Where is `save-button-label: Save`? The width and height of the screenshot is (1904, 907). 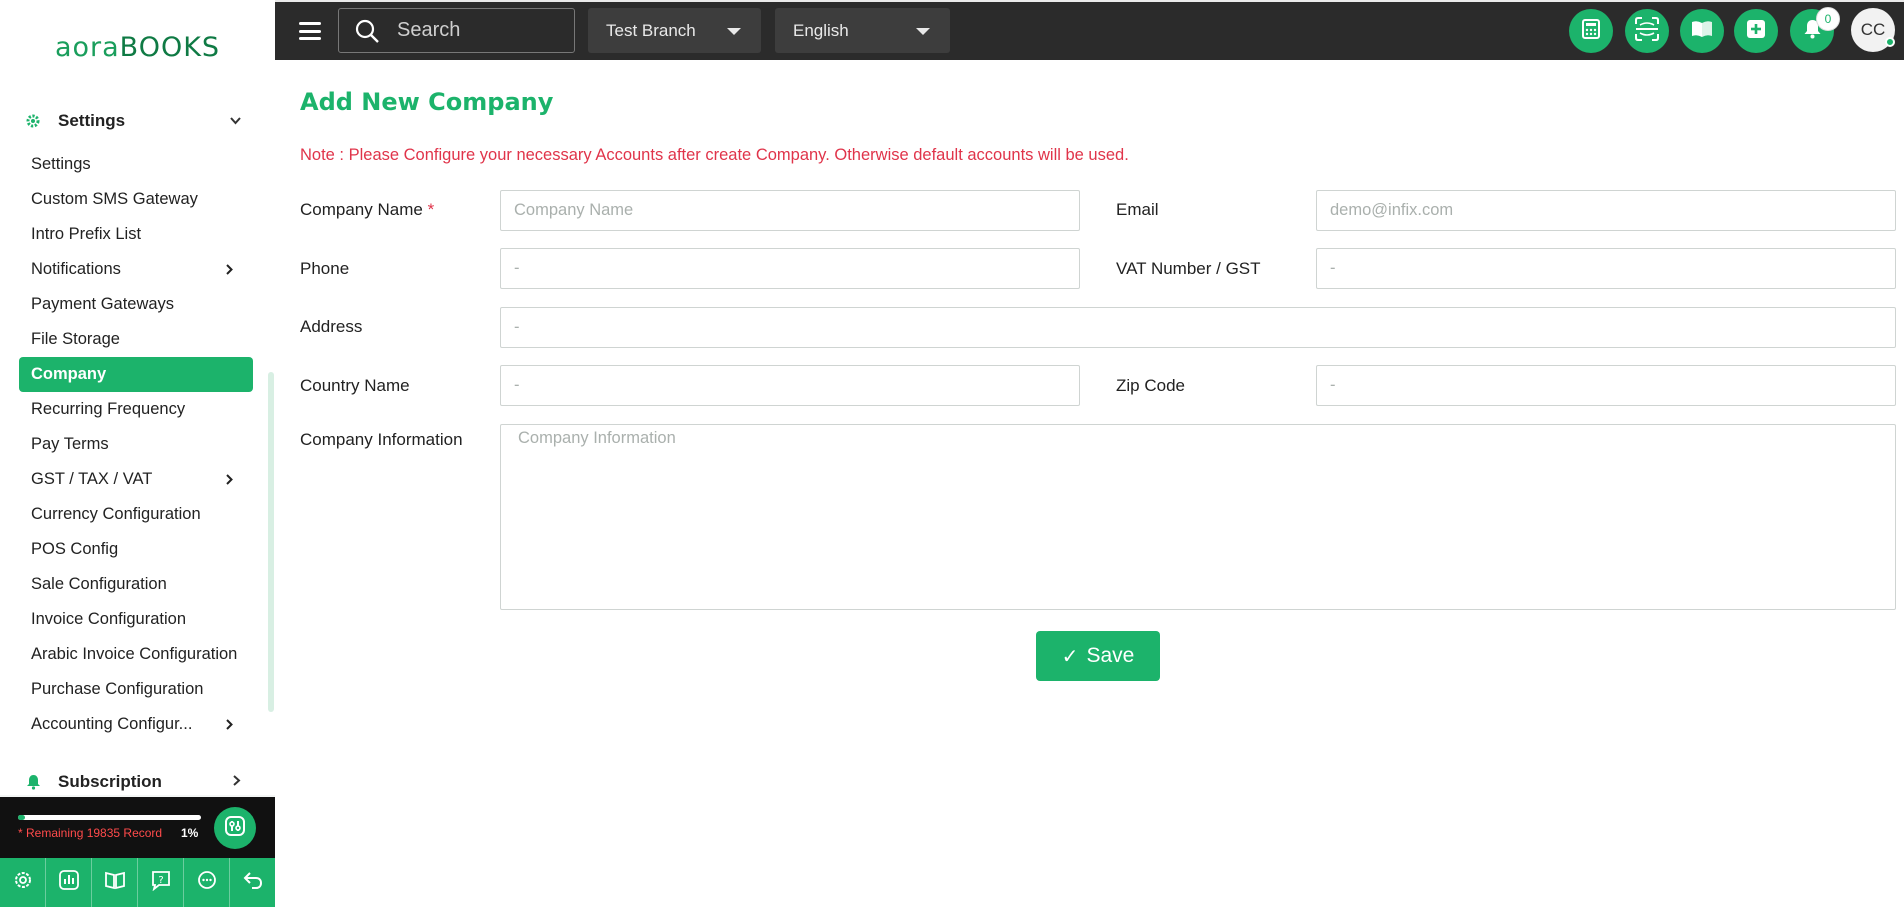 save-button-label: Save is located at coordinates (1110, 655).